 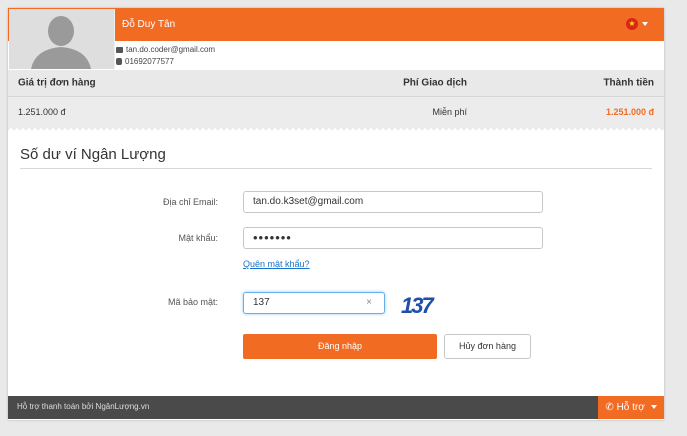 I want to click on clear-icon: ×, so click(x=369, y=303).